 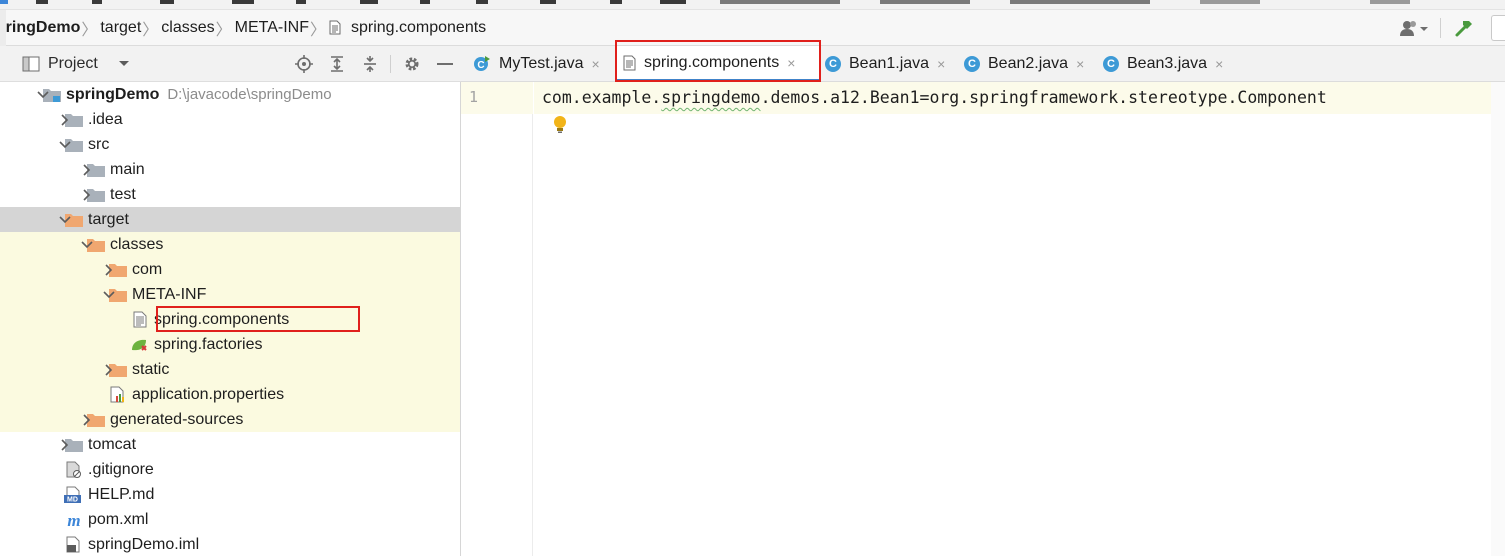 What do you see at coordinates (230, 294) in the screenshot?
I see `tree-item-meta-inf: META-INF` at bounding box center [230, 294].